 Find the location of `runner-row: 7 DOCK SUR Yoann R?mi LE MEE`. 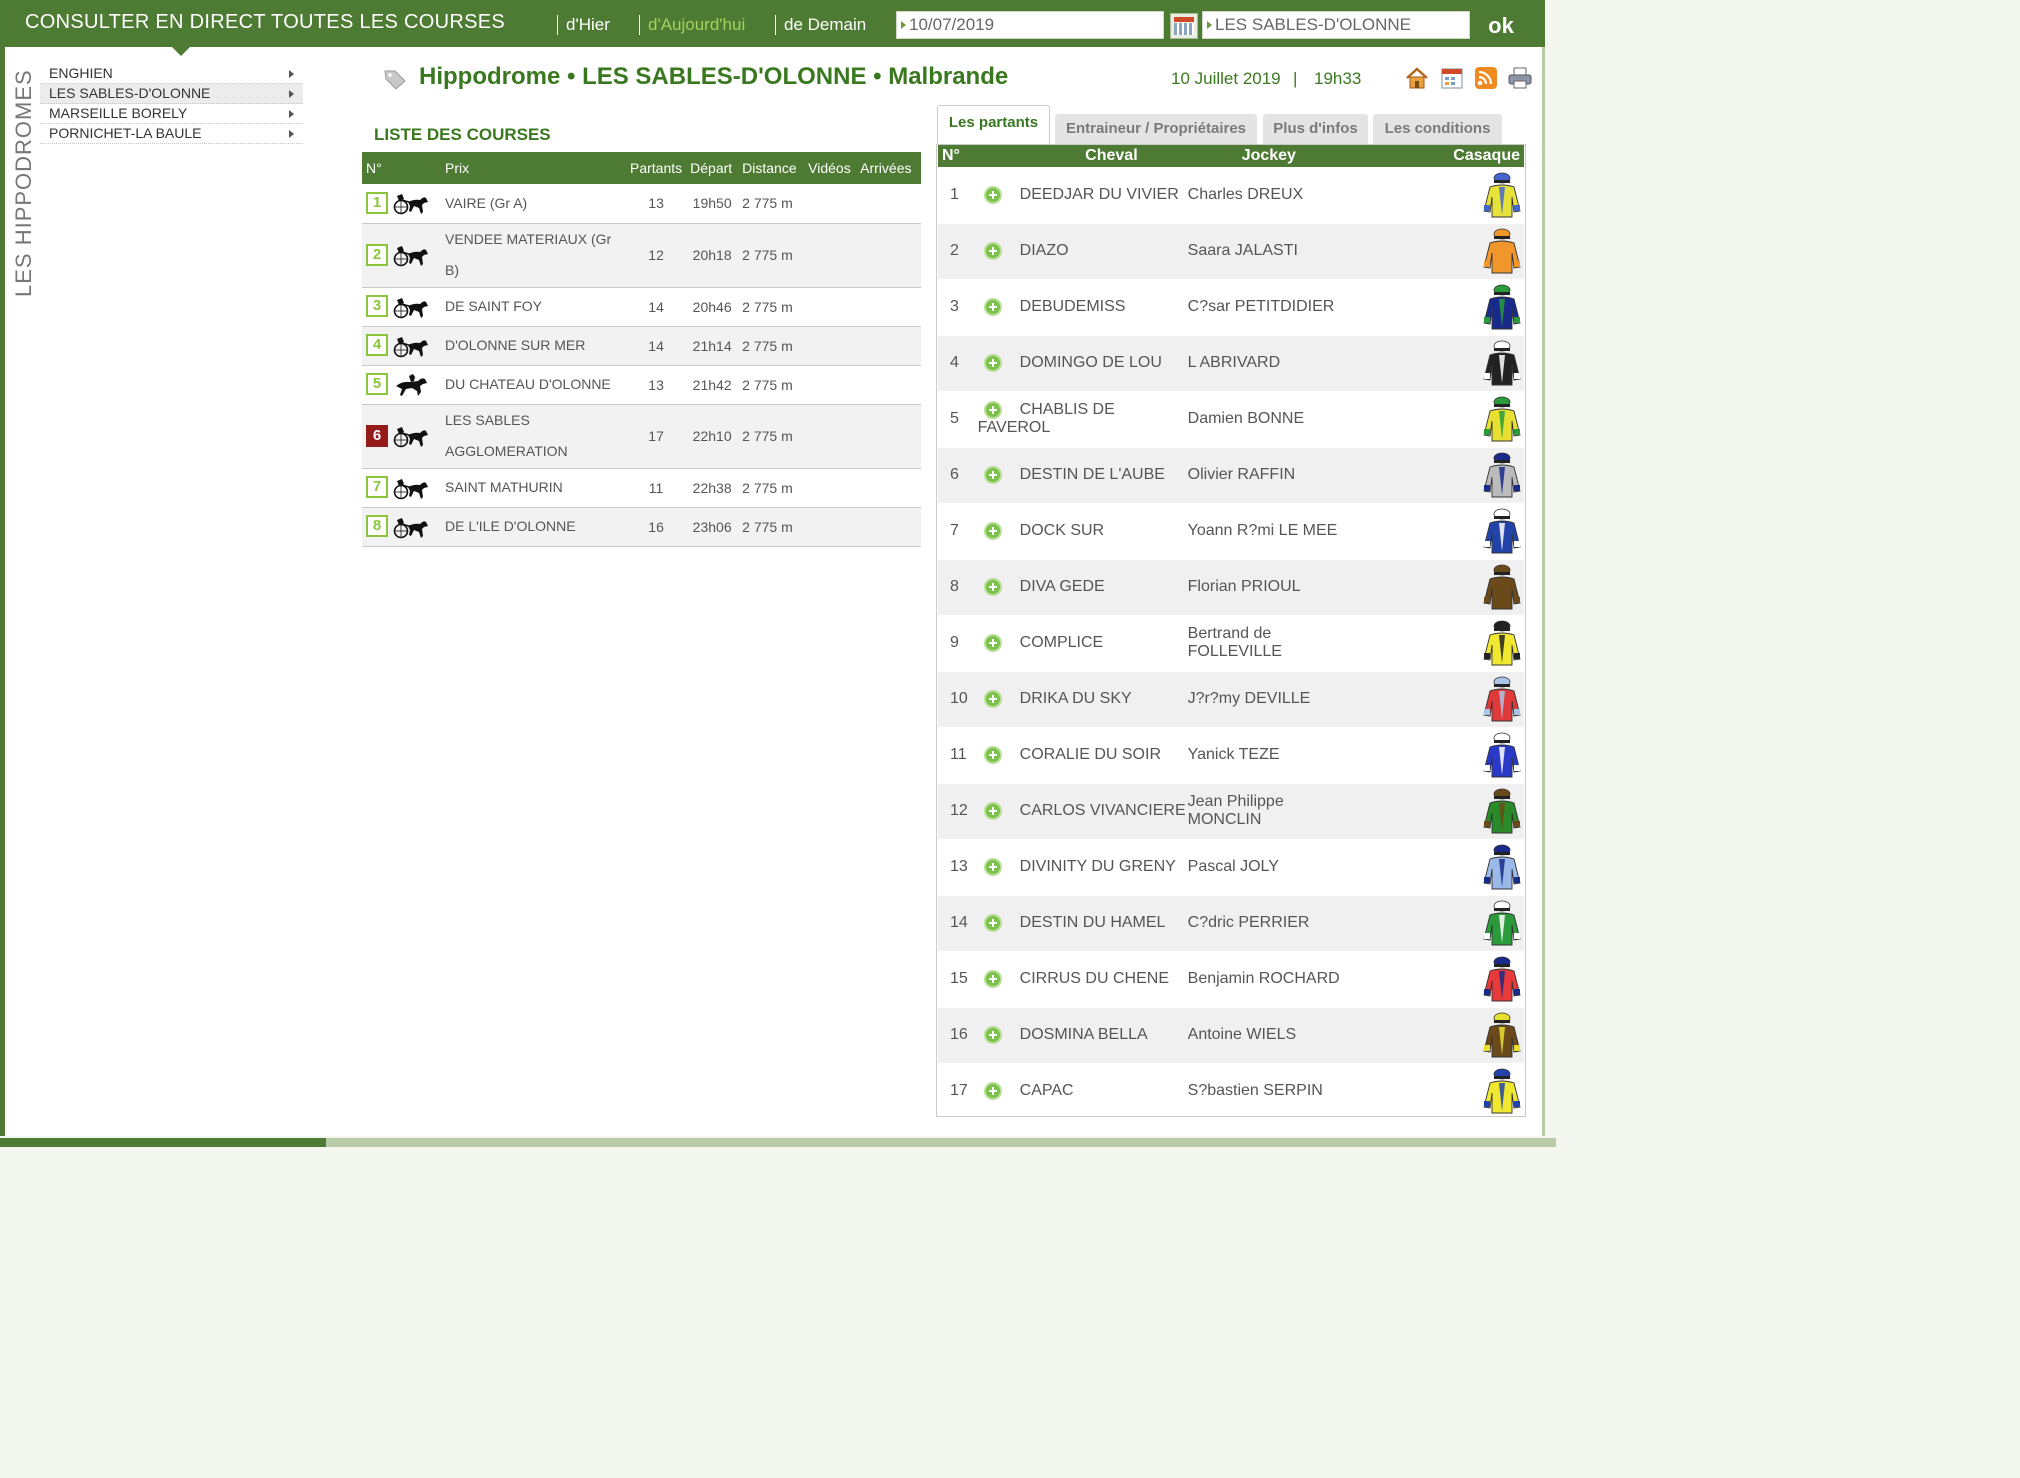

runner-row: 7 DOCK SUR Yoann R?mi LE MEE is located at coordinates (1231, 531).